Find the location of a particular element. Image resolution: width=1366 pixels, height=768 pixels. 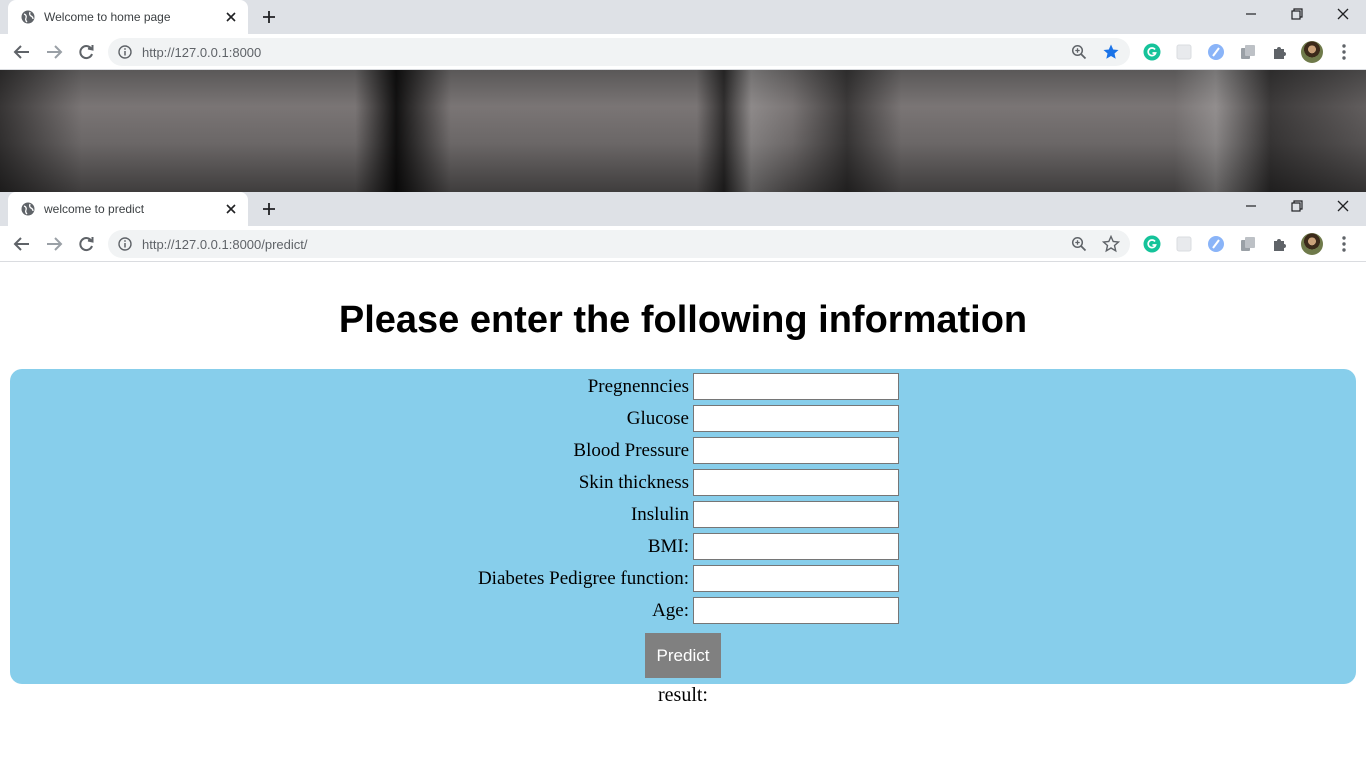

pregnancies-input is located at coordinates (796, 386).